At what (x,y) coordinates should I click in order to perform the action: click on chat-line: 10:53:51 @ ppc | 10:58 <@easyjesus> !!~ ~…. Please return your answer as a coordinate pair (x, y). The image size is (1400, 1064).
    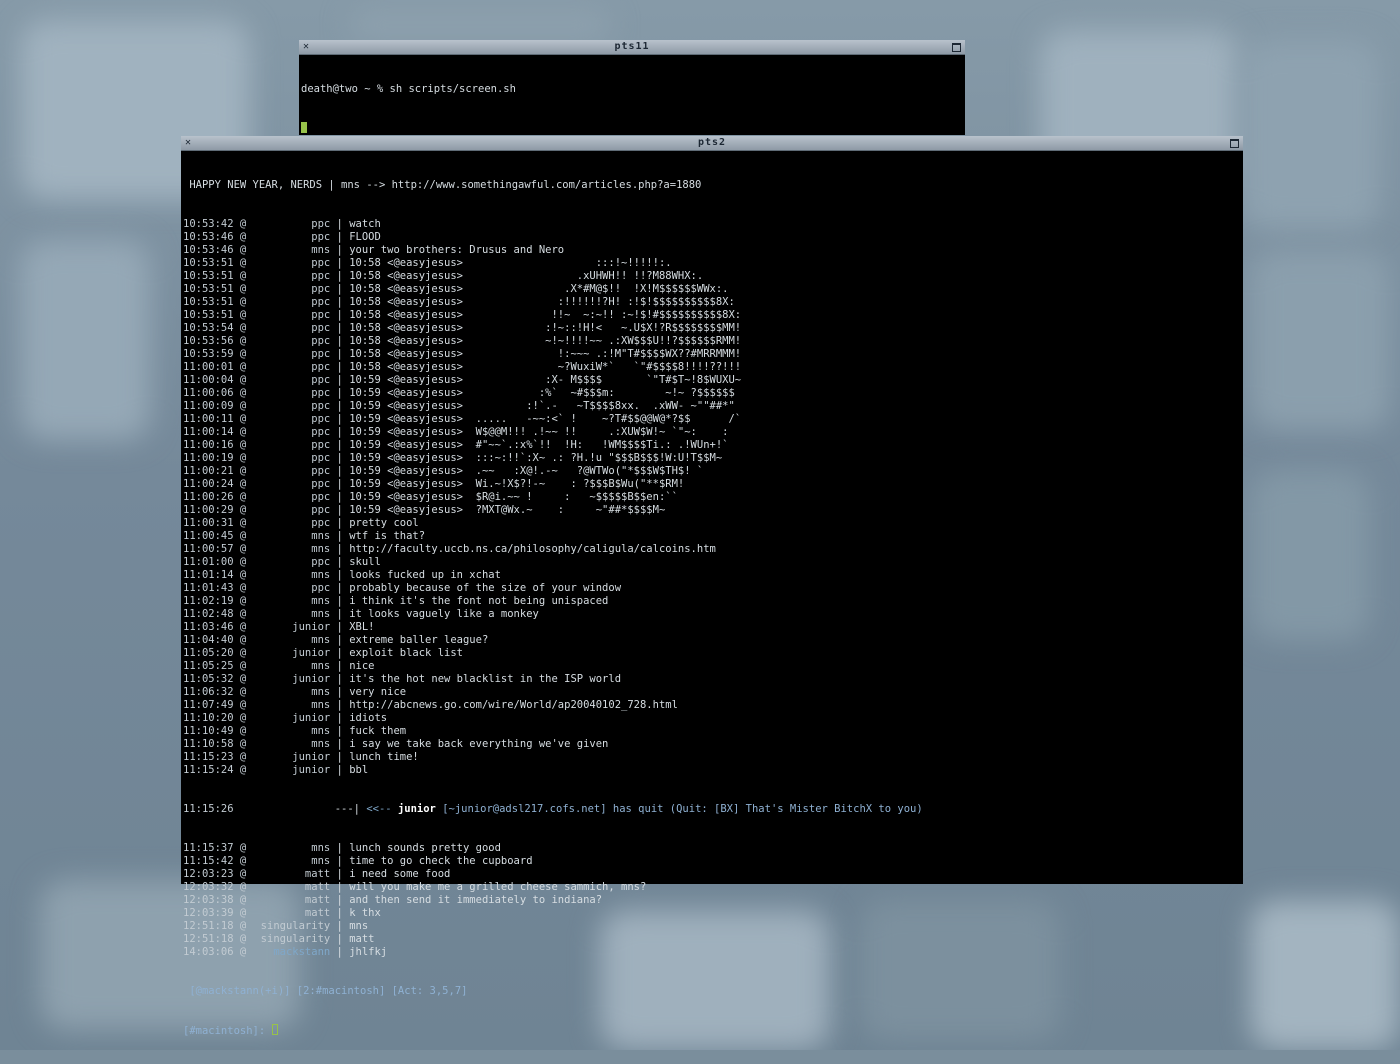
    Looking at the image, I should click on (712, 315).